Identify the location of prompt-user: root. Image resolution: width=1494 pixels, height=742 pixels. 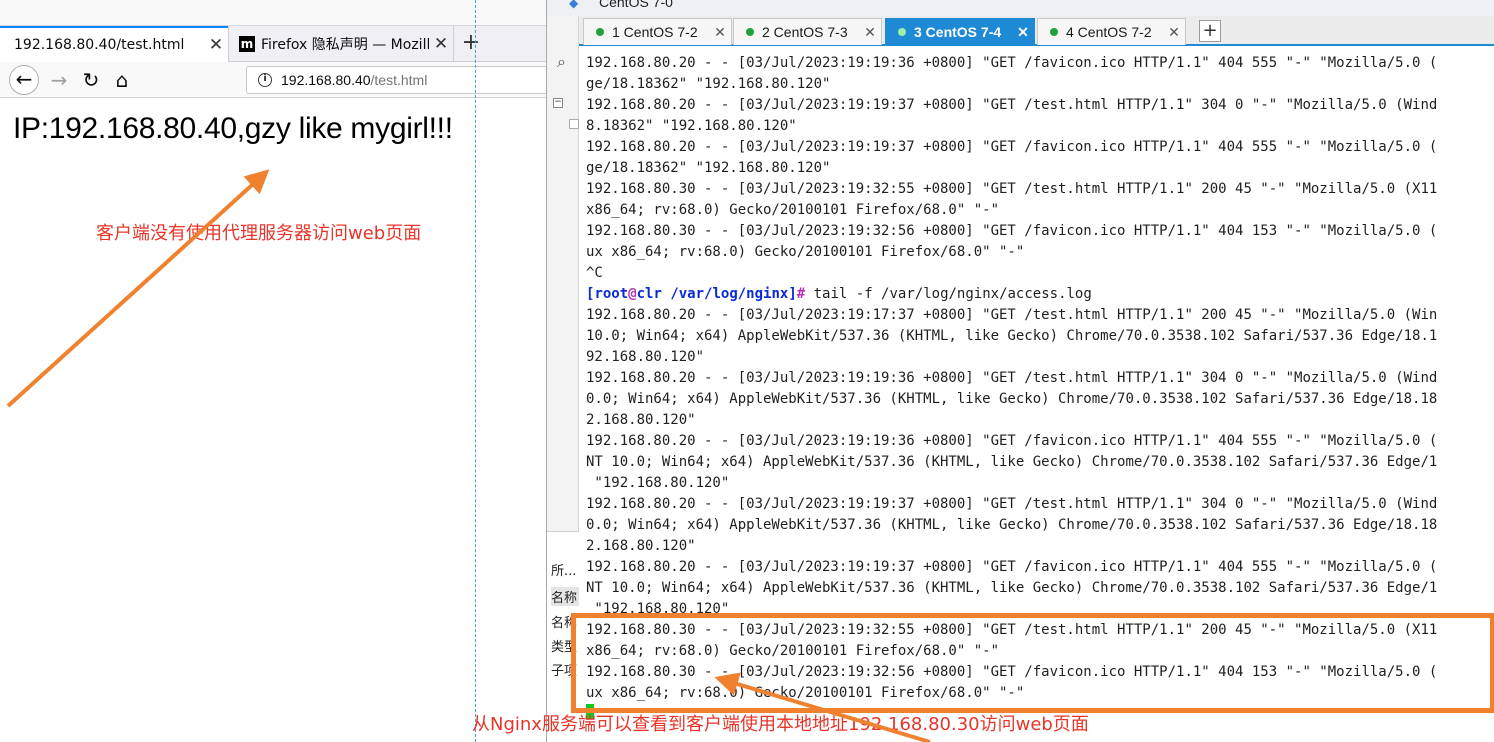
(611, 294).